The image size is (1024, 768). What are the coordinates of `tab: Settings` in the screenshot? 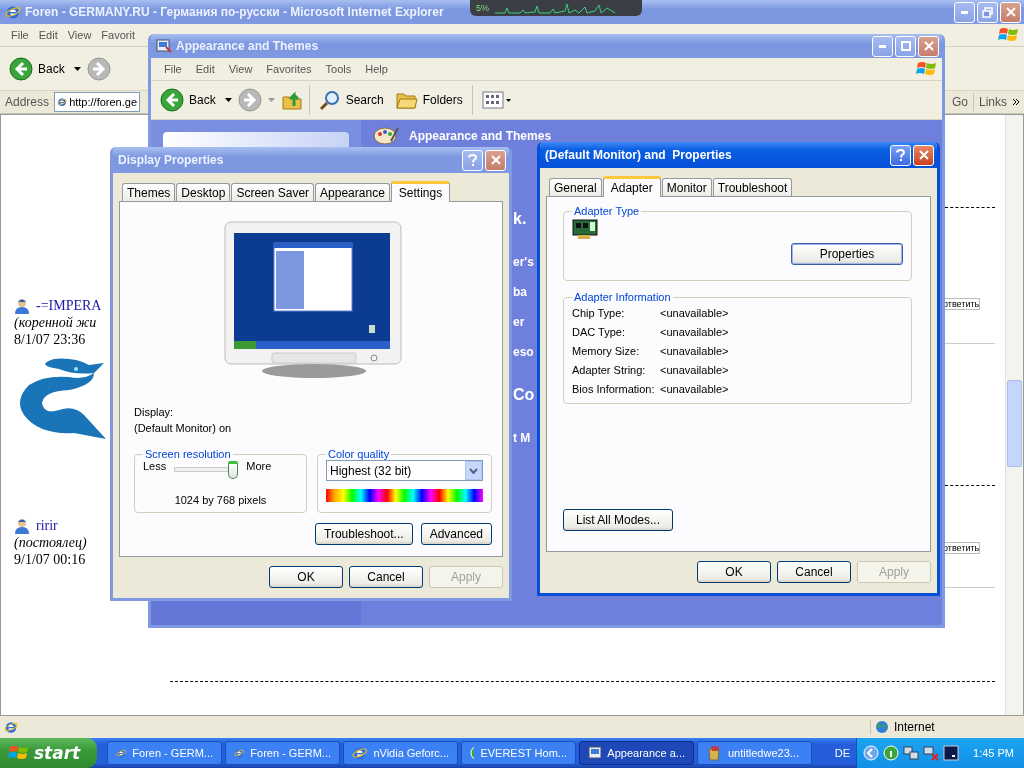 It's located at (420, 191).